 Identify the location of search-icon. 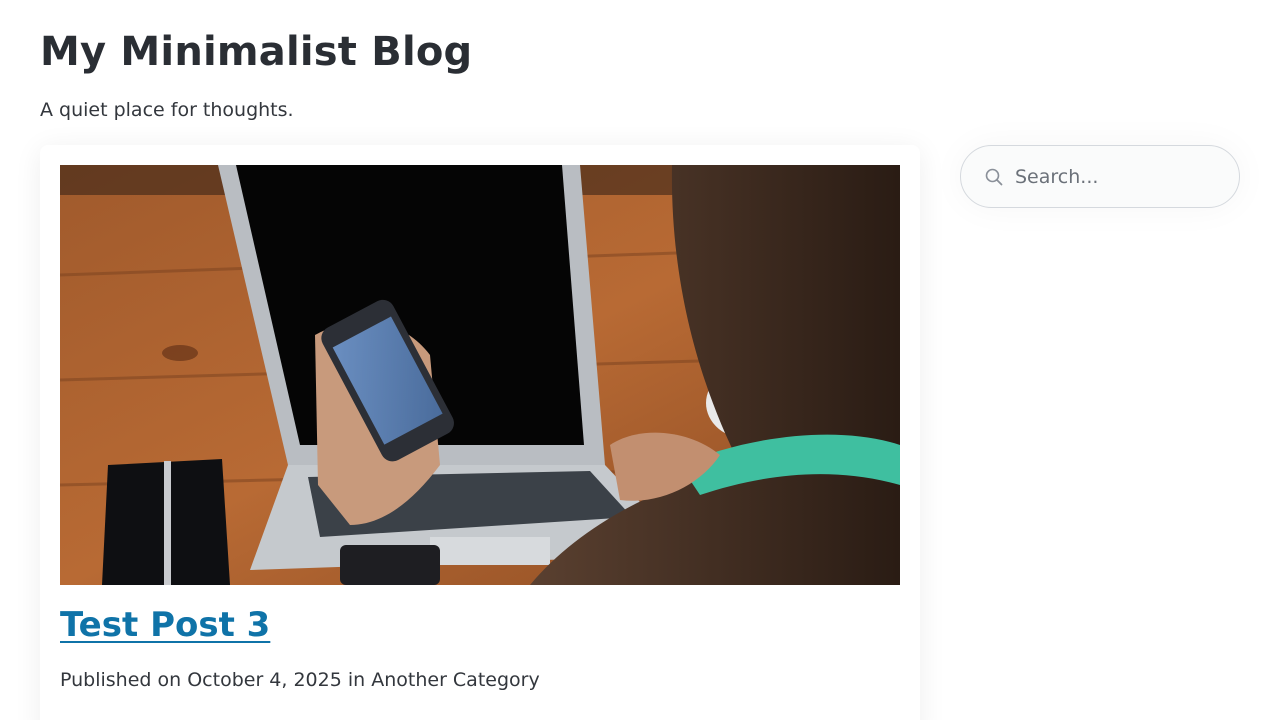
(994, 177).